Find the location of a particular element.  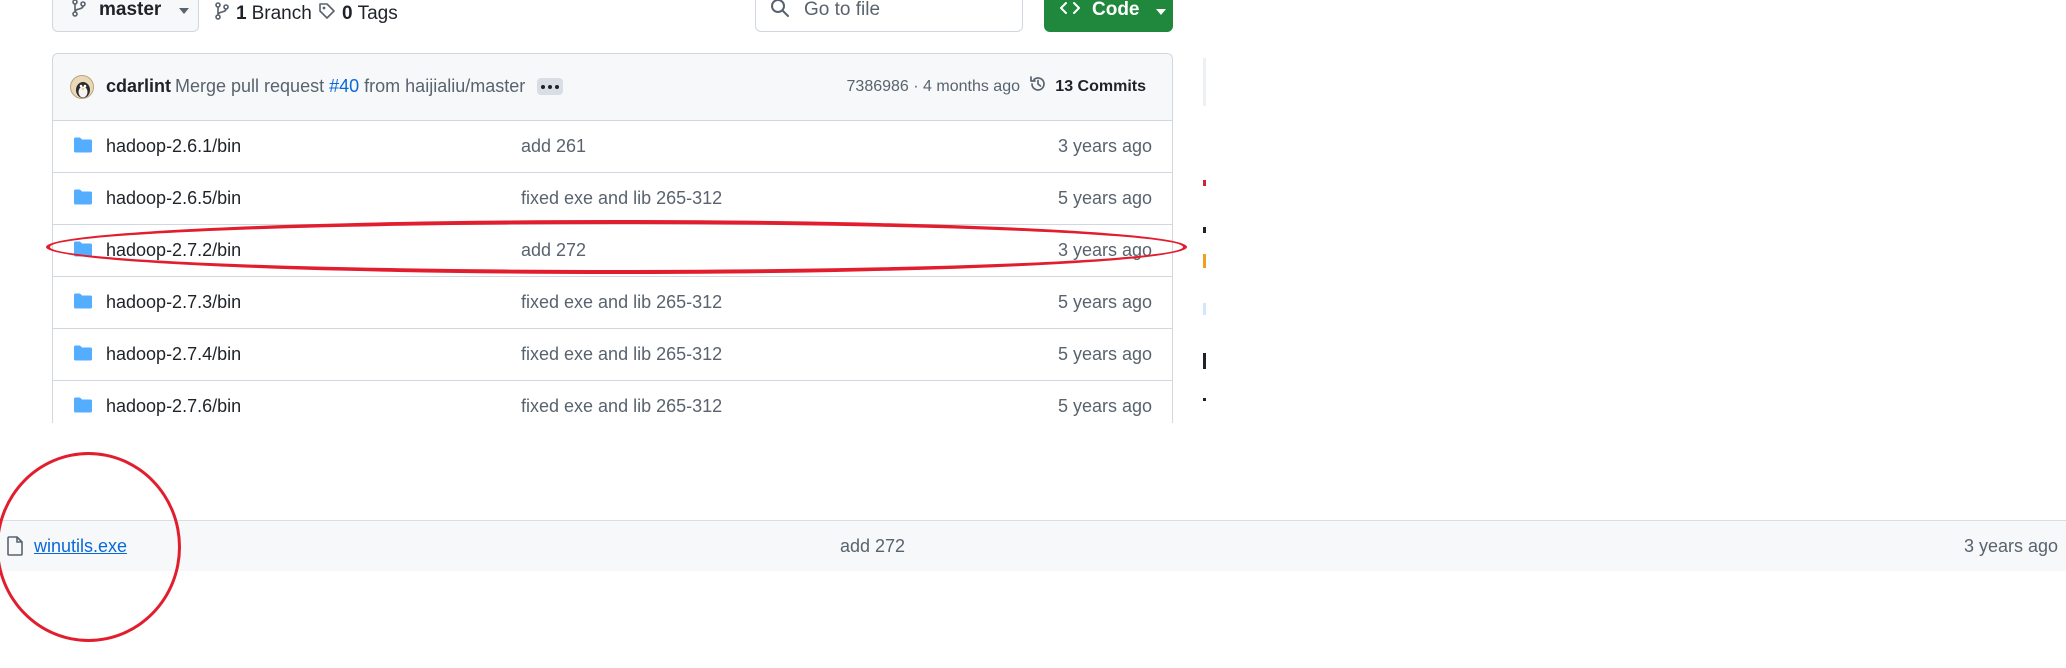

row-commit-message: add 272 is located at coordinates (553, 250).